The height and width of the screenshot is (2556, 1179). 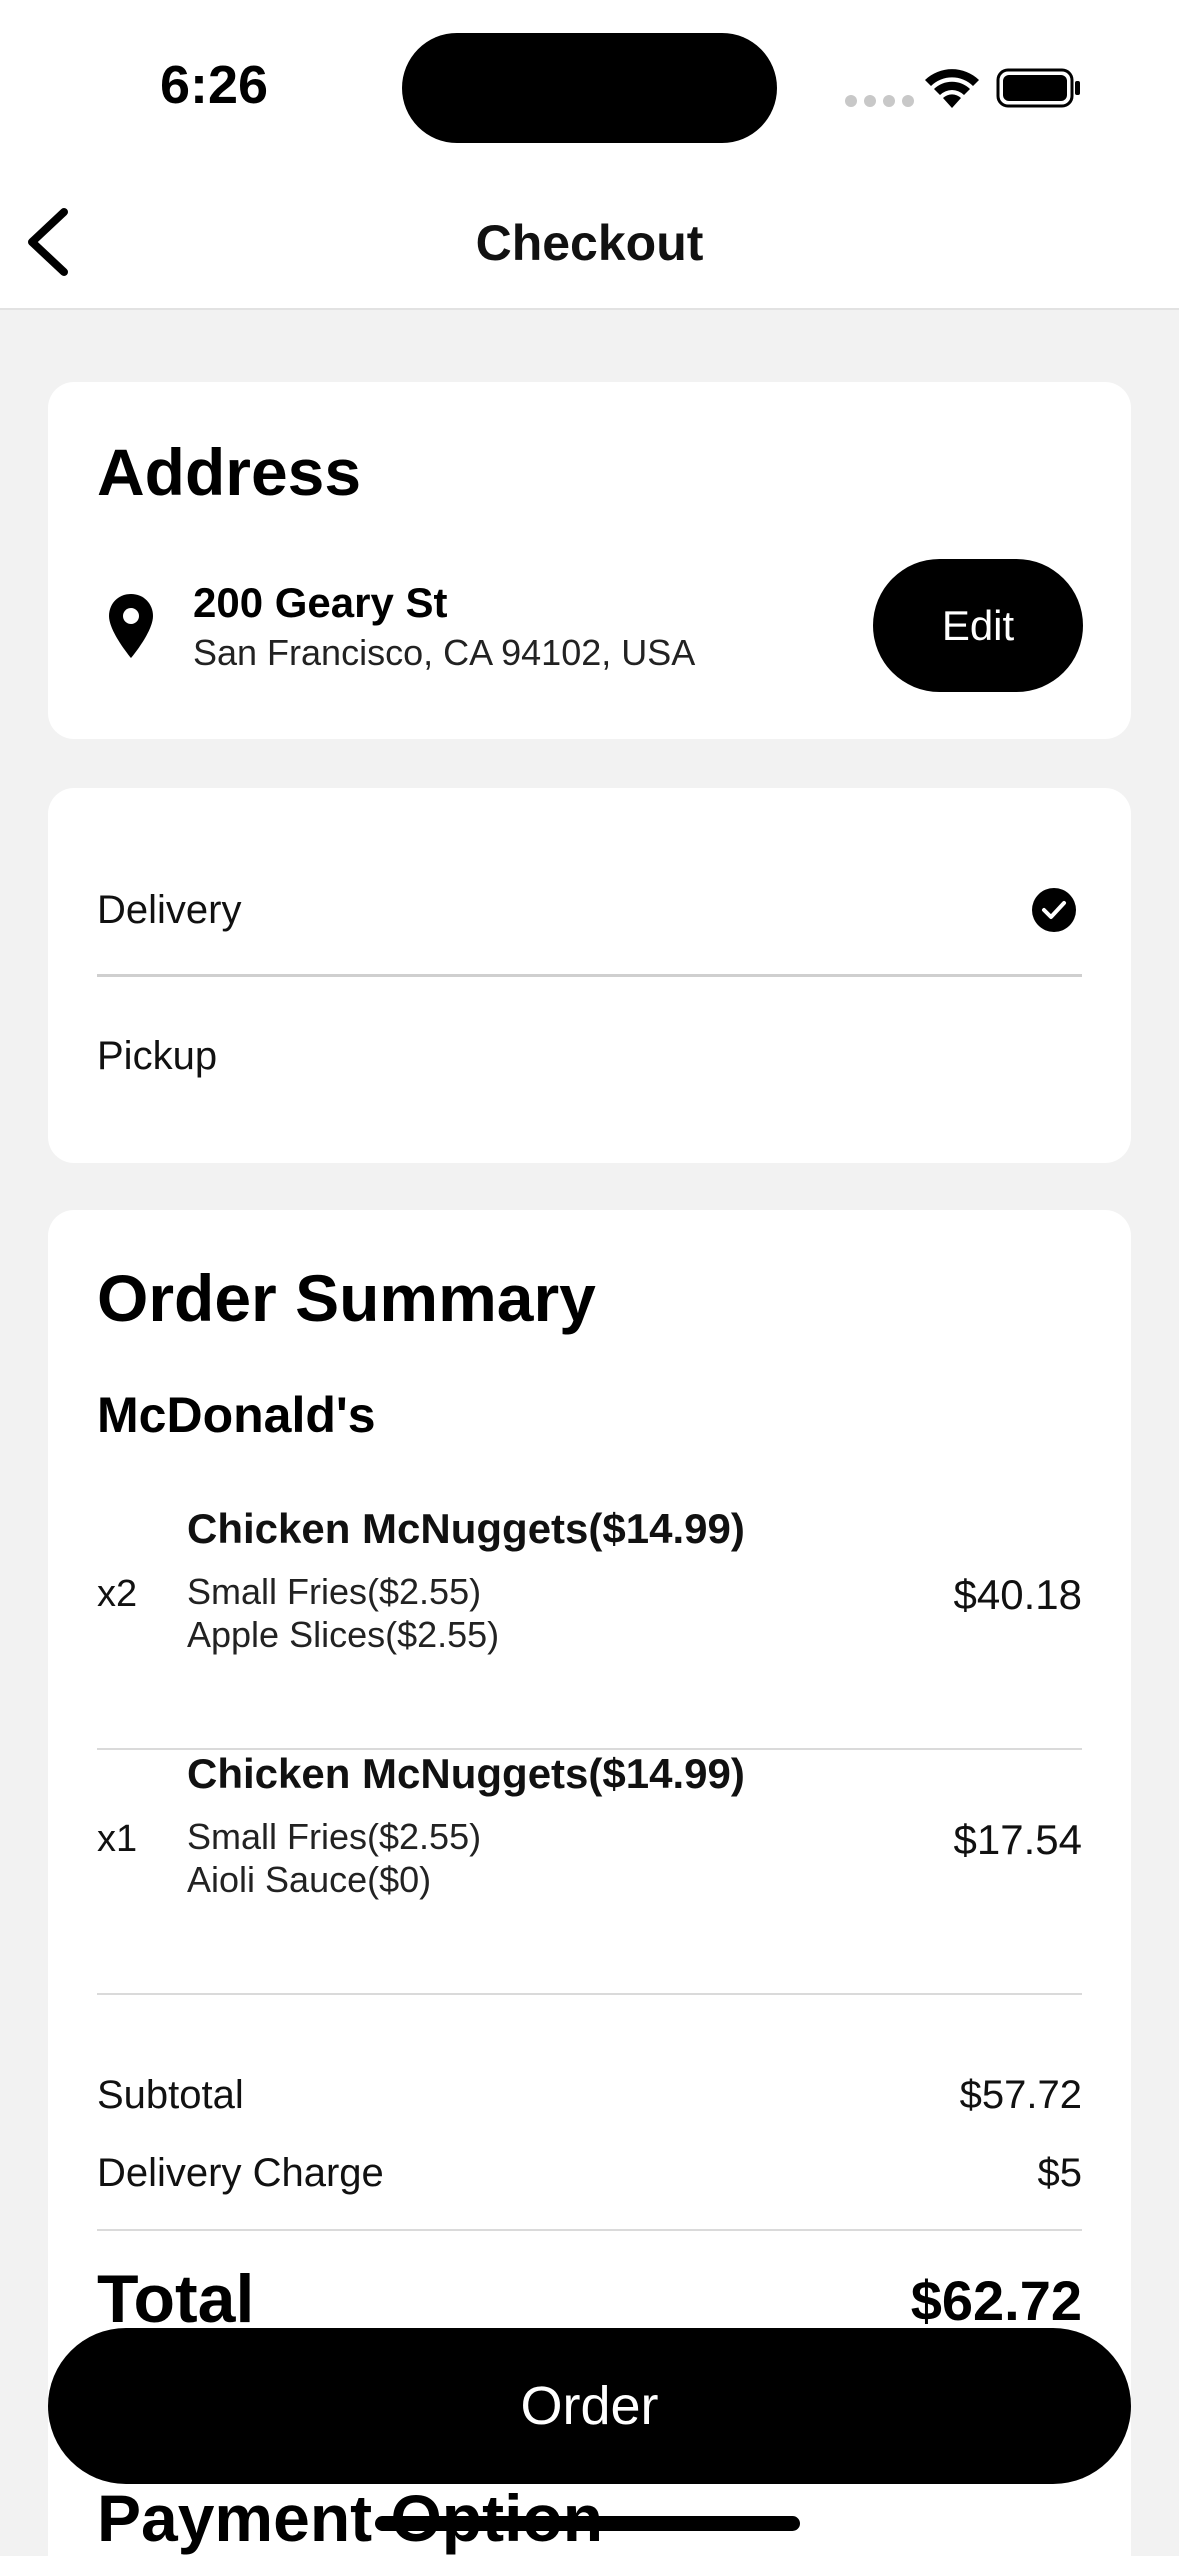 What do you see at coordinates (117, 1839) in the screenshot?
I see `item-quantity: x1` at bounding box center [117, 1839].